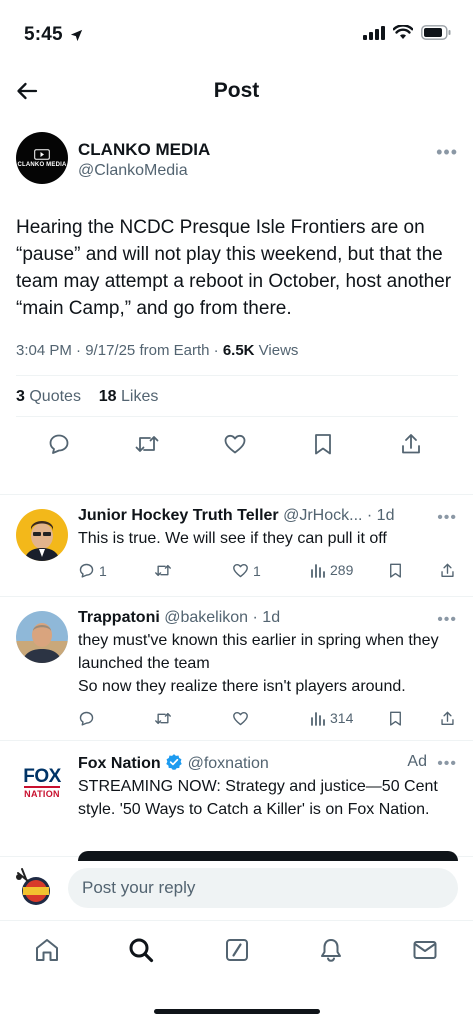 The width and height of the screenshot is (473, 1024). What do you see at coordinates (144, 150) in the screenshot?
I see `author-name: CLANKO MEDIA` at bounding box center [144, 150].